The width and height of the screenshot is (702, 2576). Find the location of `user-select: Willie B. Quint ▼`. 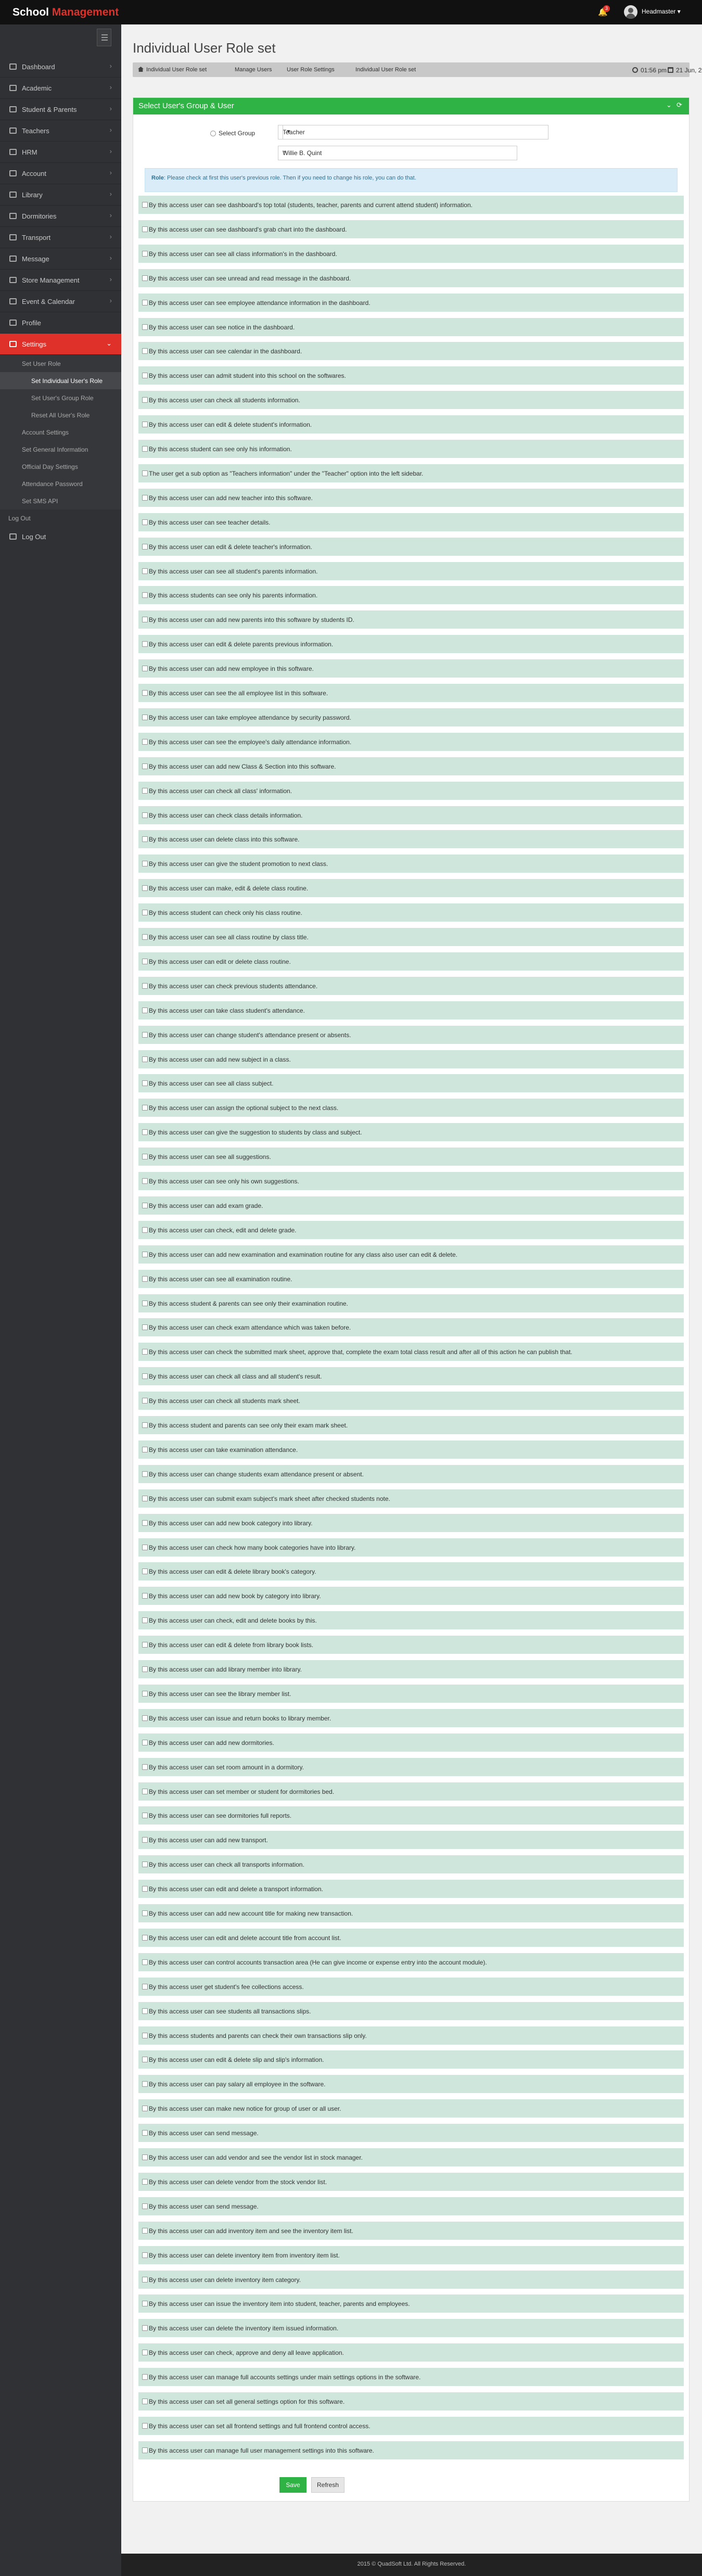

user-select: Willie B. Quint ▼ is located at coordinates (397, 153).